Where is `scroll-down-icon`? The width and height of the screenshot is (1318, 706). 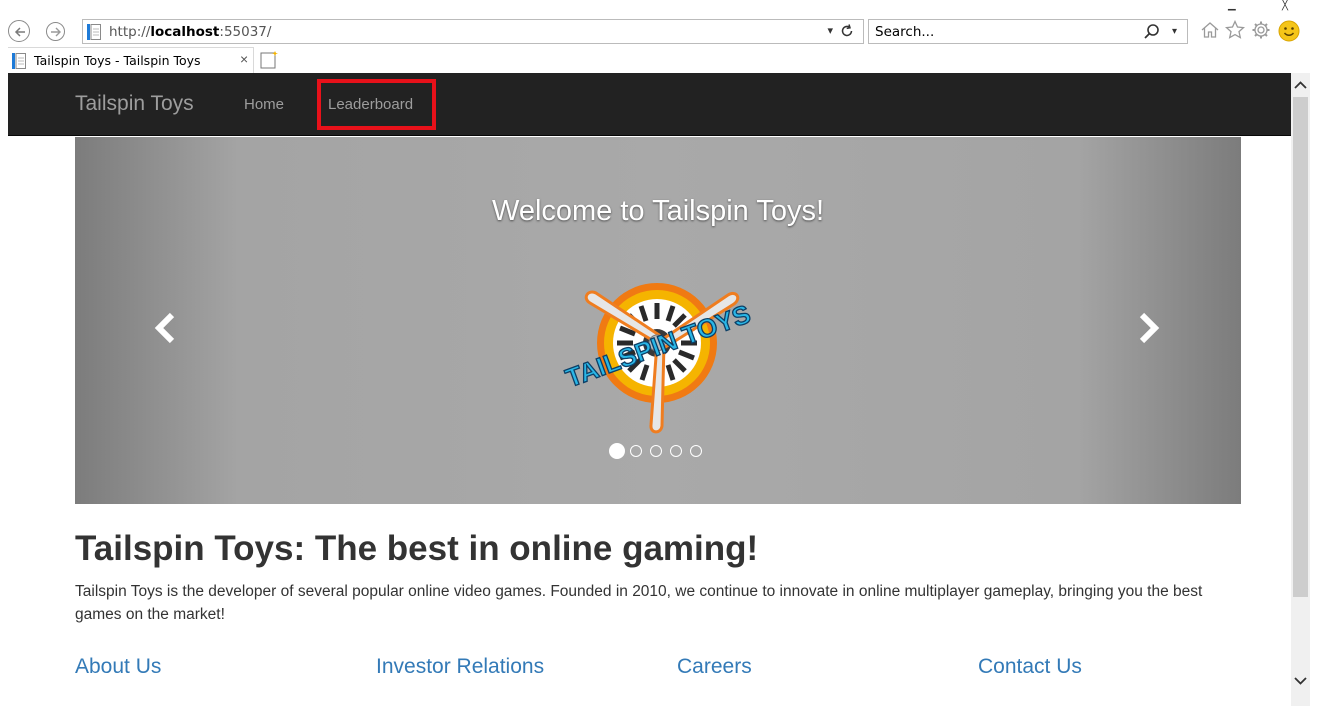 scroll-down-icon is located at coordinates (1300, 681).